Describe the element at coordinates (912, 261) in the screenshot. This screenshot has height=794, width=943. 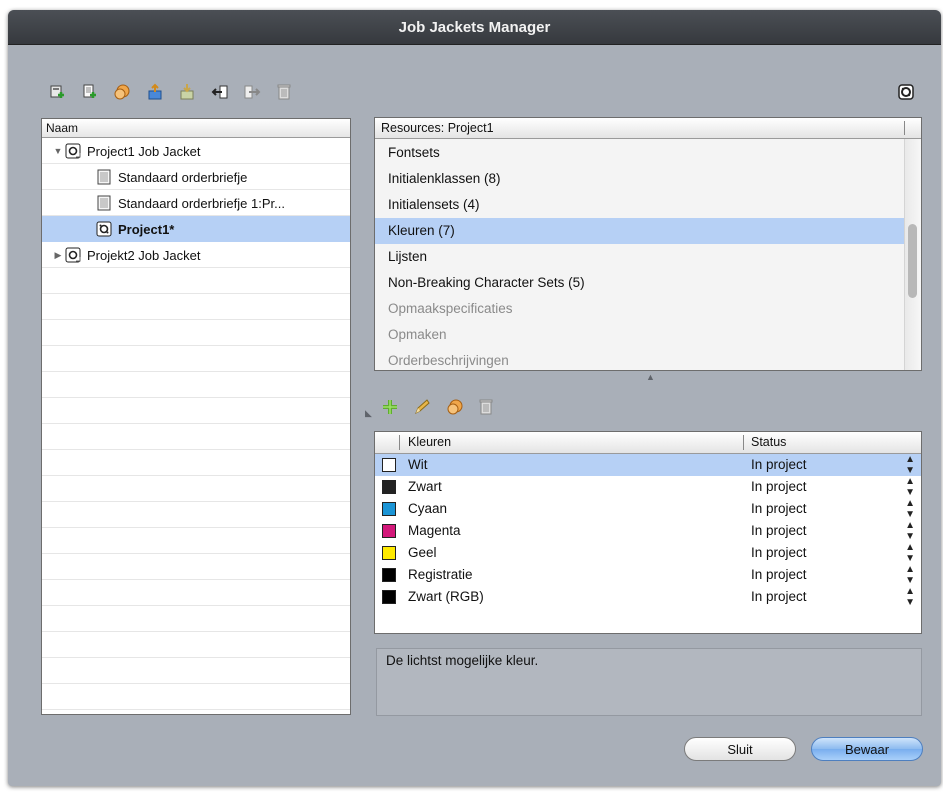
I see `scrollbar-thumb` at that location.